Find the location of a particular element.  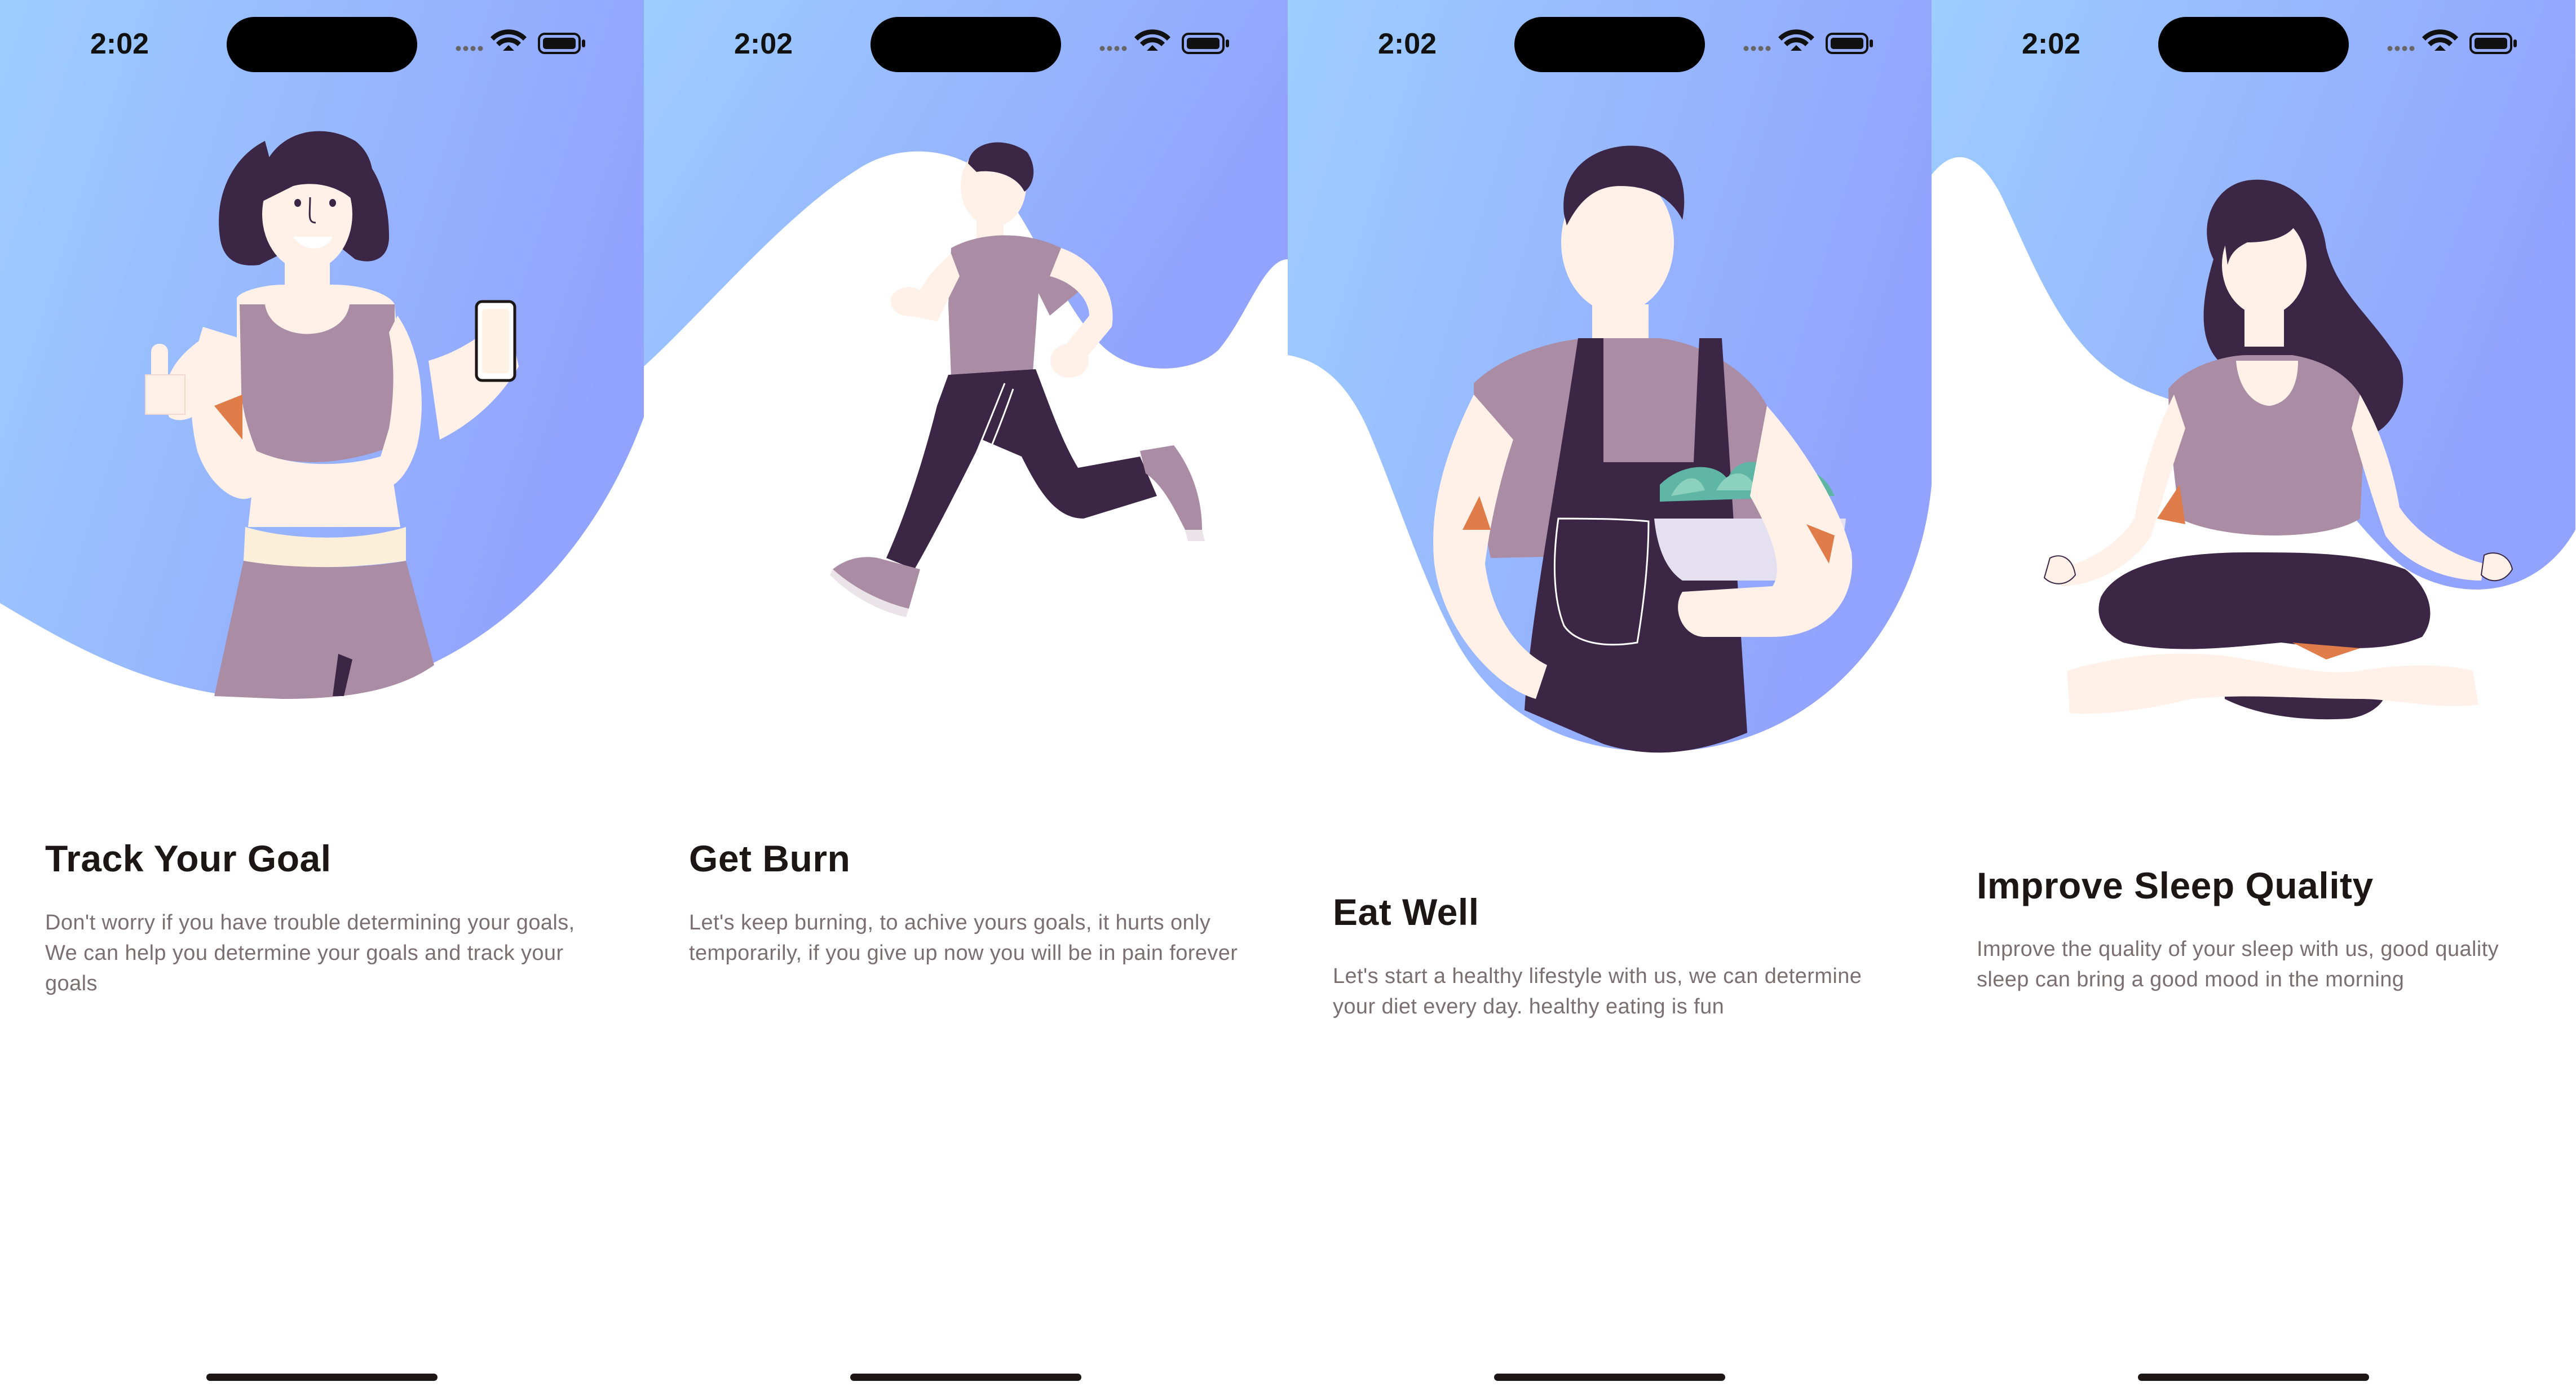

man-holding-salad-illustration is located at coordinates (1643, 449).